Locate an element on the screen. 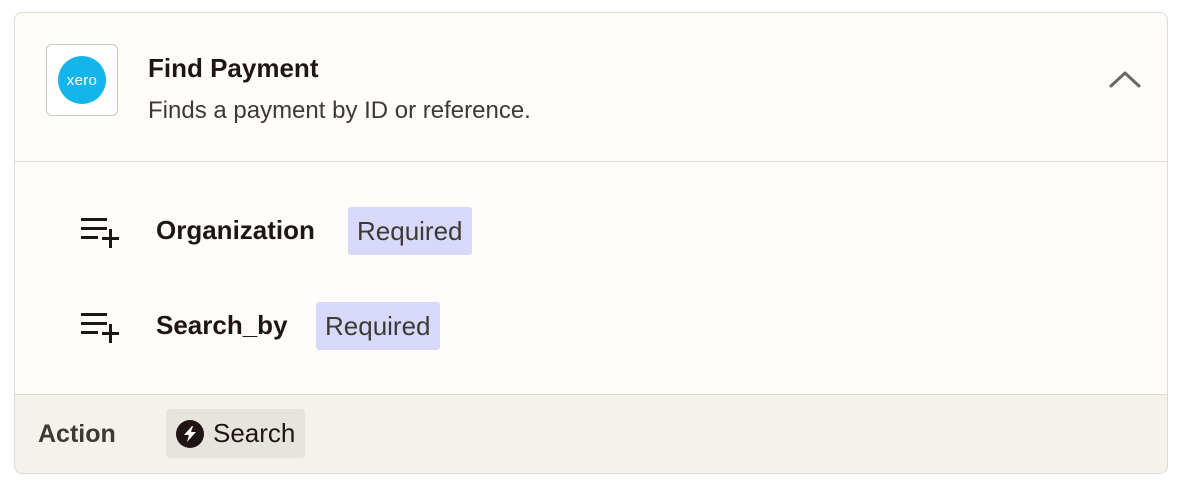 The height and width of the screenshot is (486, 1182). step-subtitle: Finds a payment by ID or reference. is located at coordinates (339, 110).